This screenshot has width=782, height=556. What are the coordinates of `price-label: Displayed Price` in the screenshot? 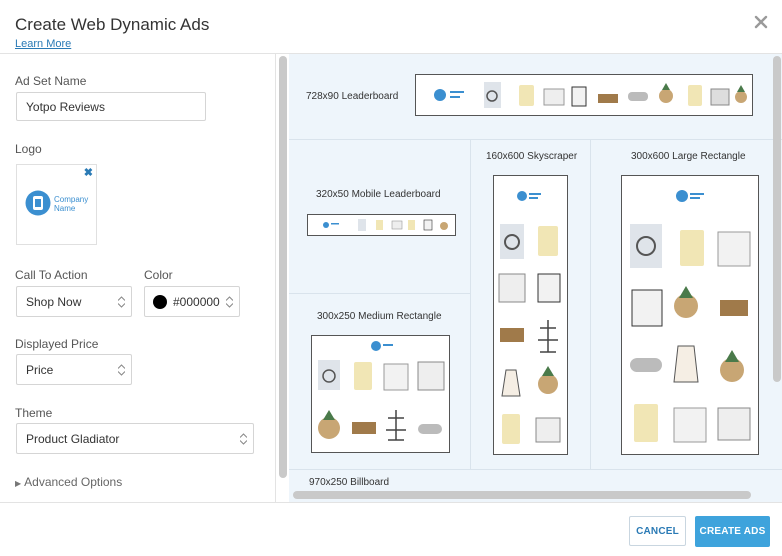 It's located at (57, 344).